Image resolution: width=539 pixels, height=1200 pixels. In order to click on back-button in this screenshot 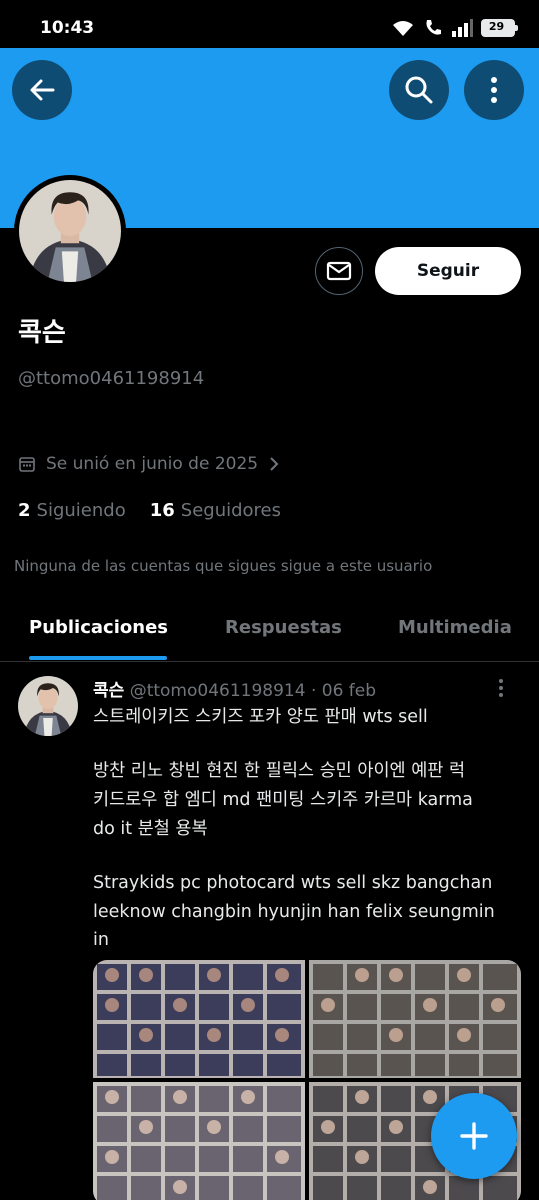, I will do `click(42, 90)`.